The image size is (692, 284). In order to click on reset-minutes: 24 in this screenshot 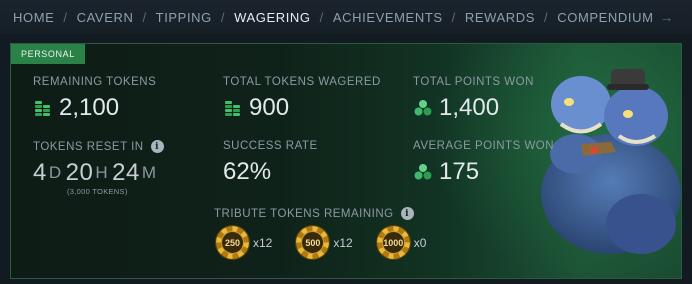, I will do `click(126, 172)`.